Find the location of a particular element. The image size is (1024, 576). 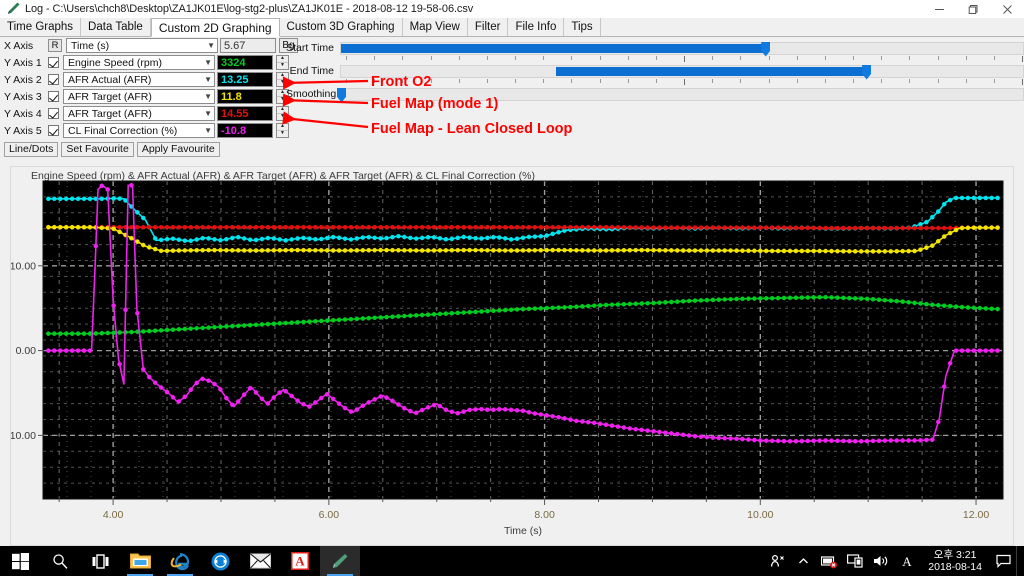

svg-text: 0.00 is located at coordinates (26, 351).